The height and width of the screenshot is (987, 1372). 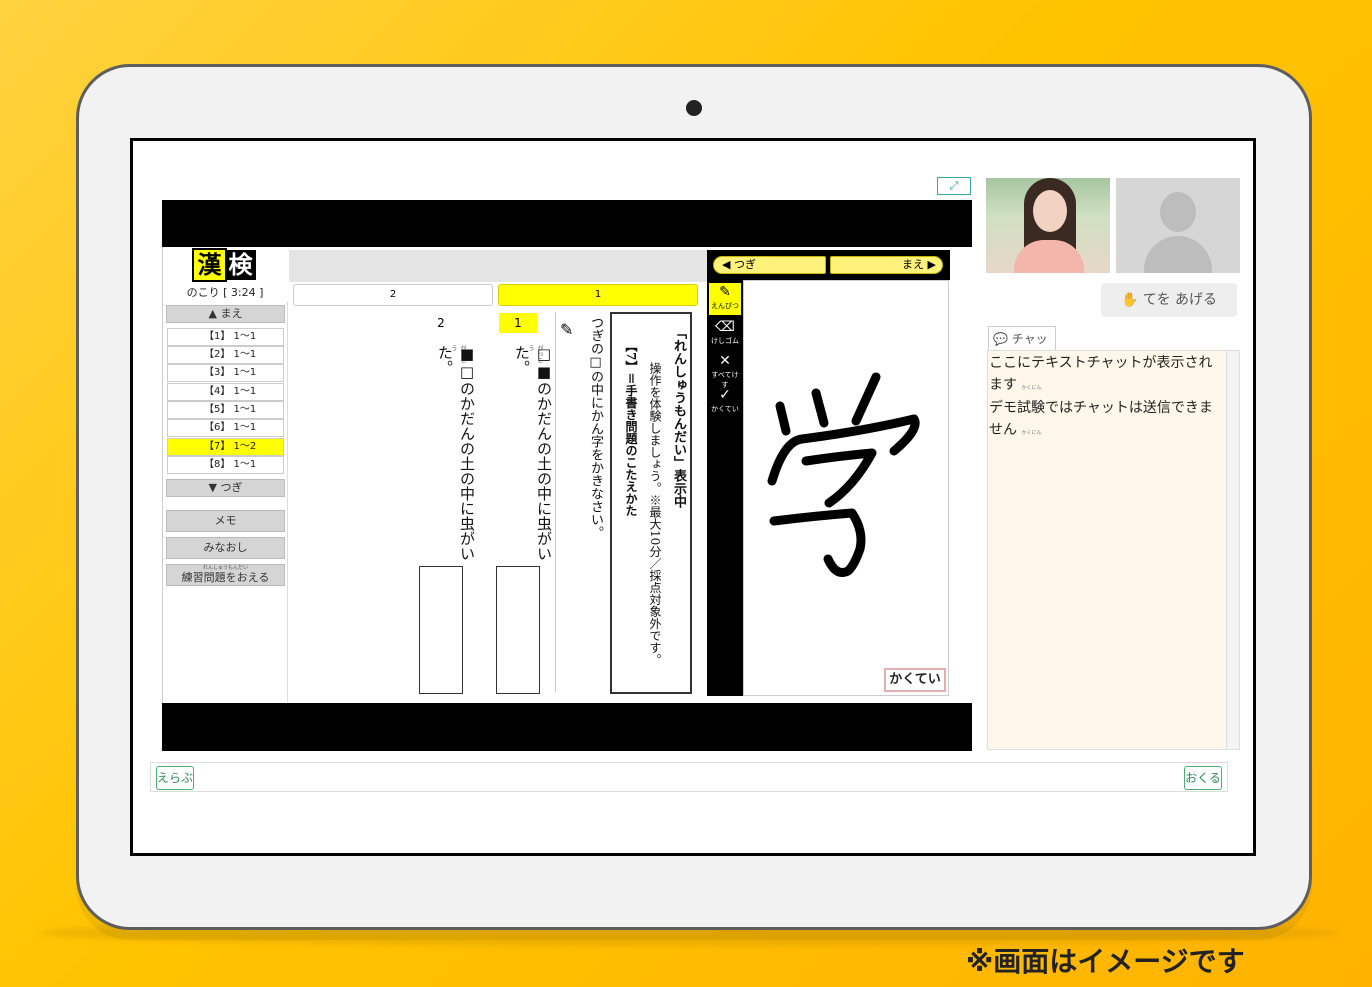 I want to click on person-placeholder-body, so click(x=1178, y=254).